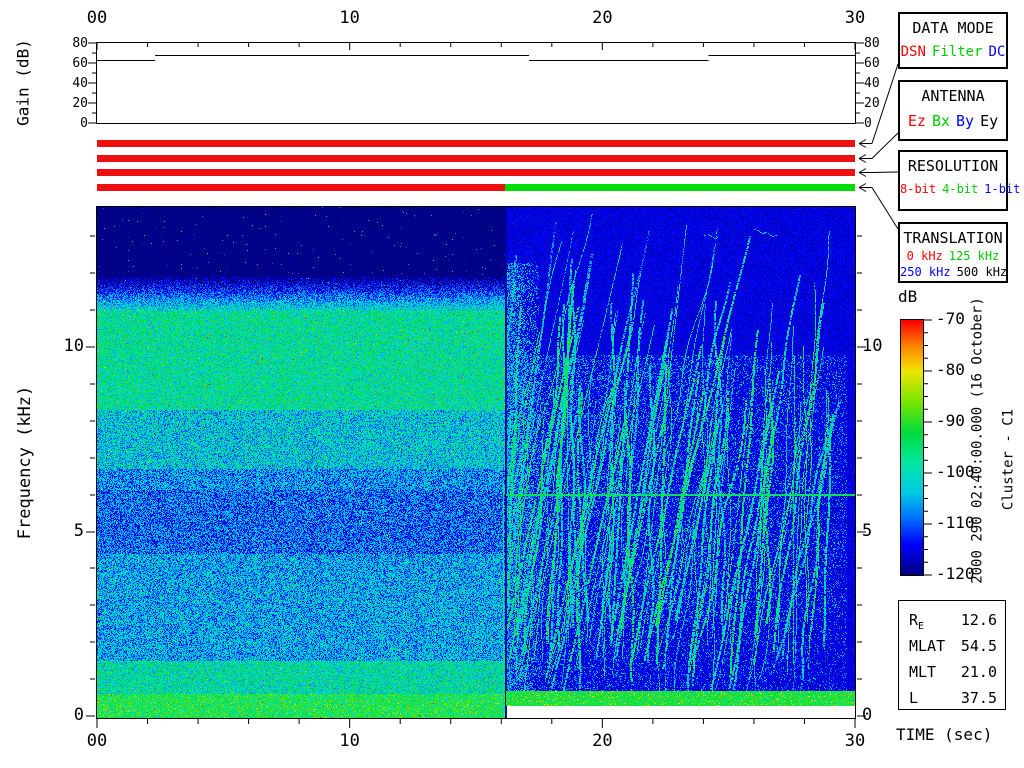  I want to click on colorbar-tick-label: -100, so click(955, 471).